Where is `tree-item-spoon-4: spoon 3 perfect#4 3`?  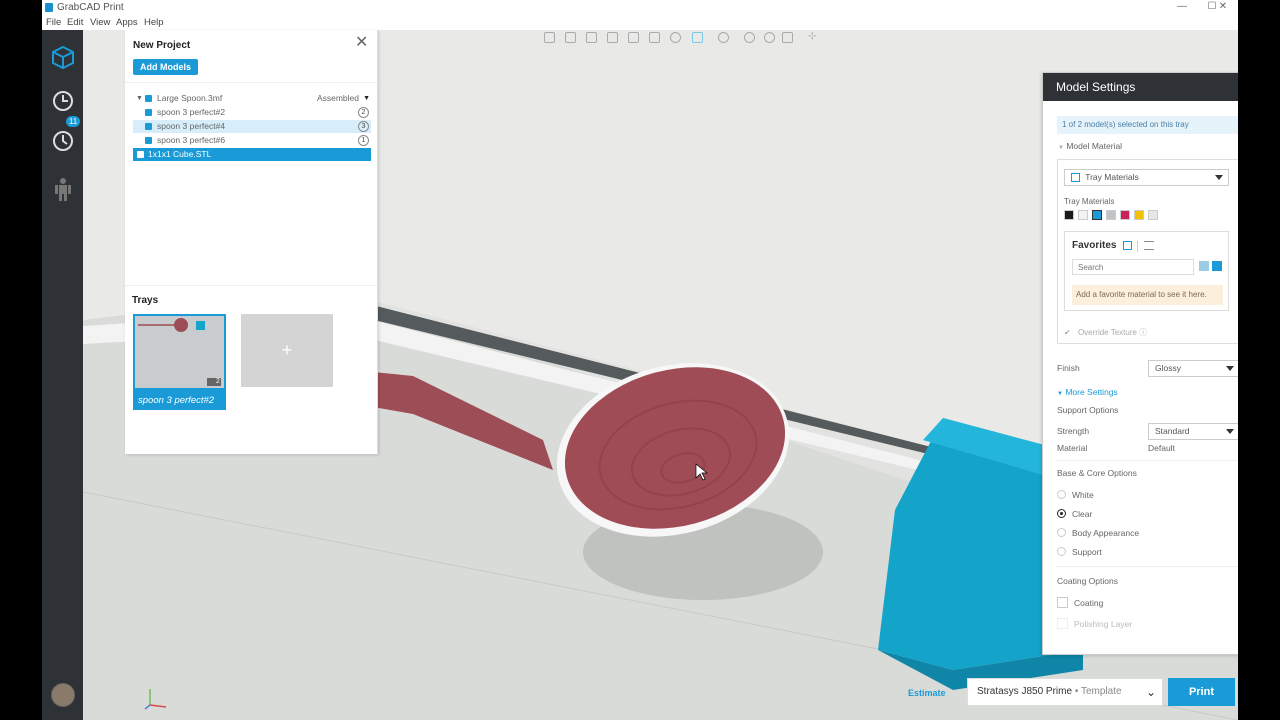
tree-item-spoon-4: spoon 3 perfect#4 3 is located at coordinates (252, 126).